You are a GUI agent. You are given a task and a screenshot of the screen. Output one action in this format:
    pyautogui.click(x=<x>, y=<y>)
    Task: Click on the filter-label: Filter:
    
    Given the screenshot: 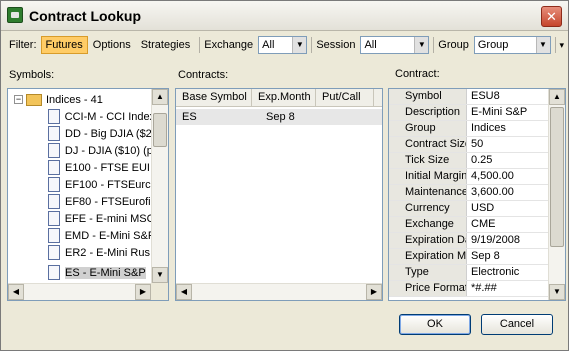 What is the action you would take?
    pyautogui.click(x=23, y=45)
    